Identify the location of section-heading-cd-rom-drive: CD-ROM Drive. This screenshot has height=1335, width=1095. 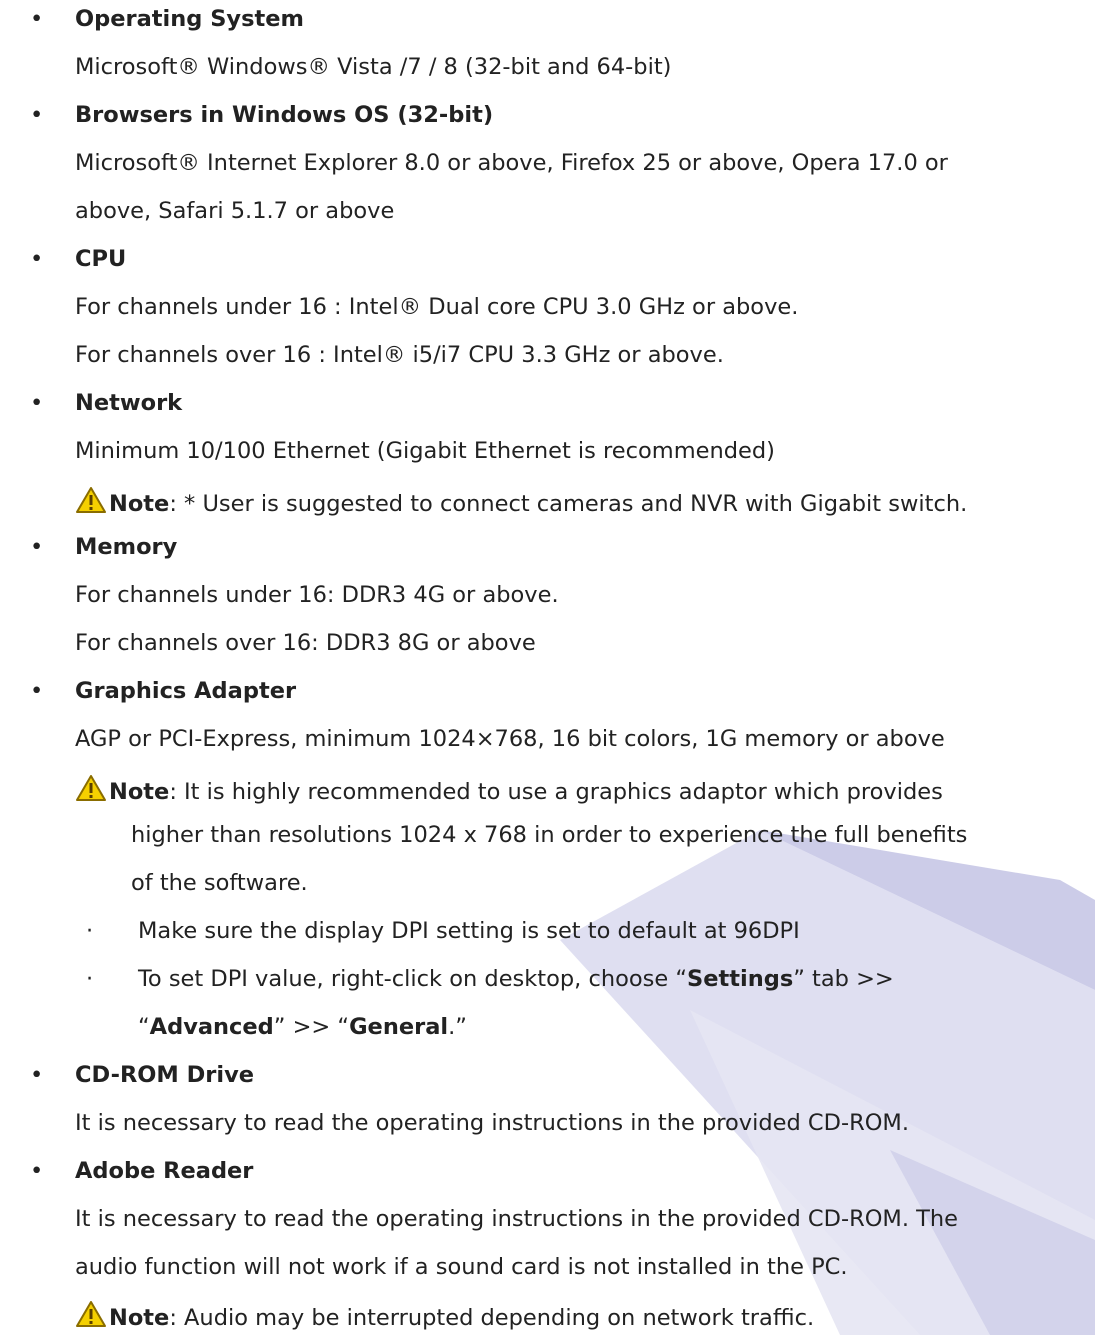
(165, 1075).